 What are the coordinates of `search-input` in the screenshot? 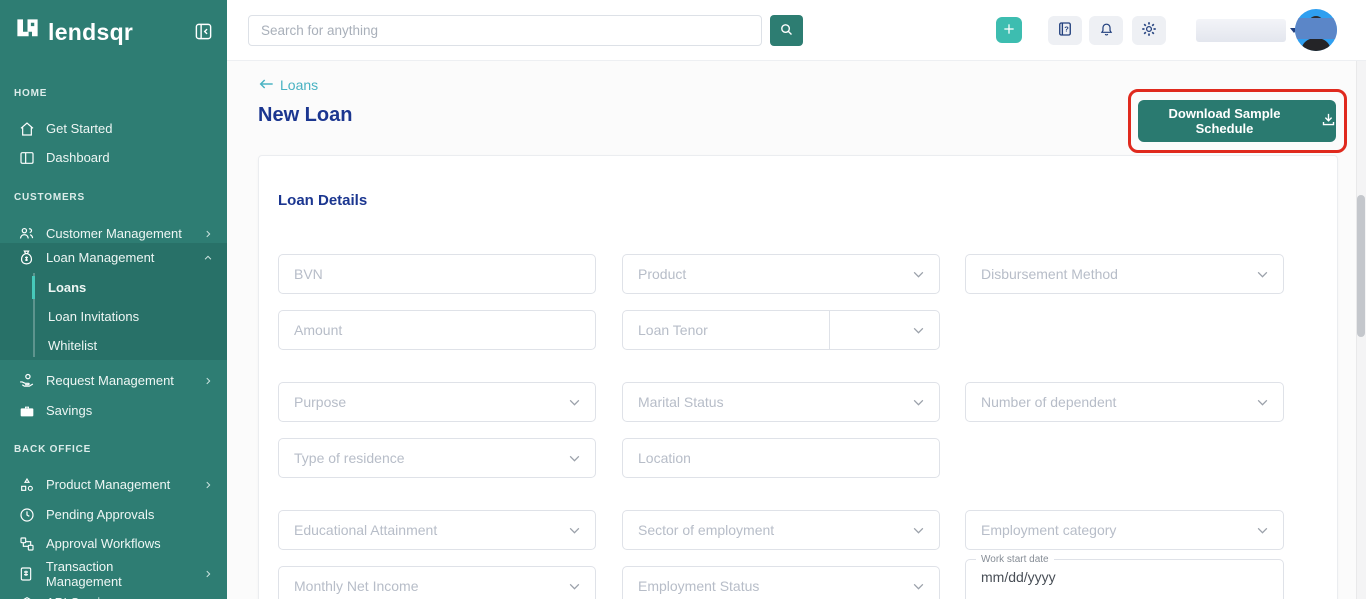 It's located at (505, 30).